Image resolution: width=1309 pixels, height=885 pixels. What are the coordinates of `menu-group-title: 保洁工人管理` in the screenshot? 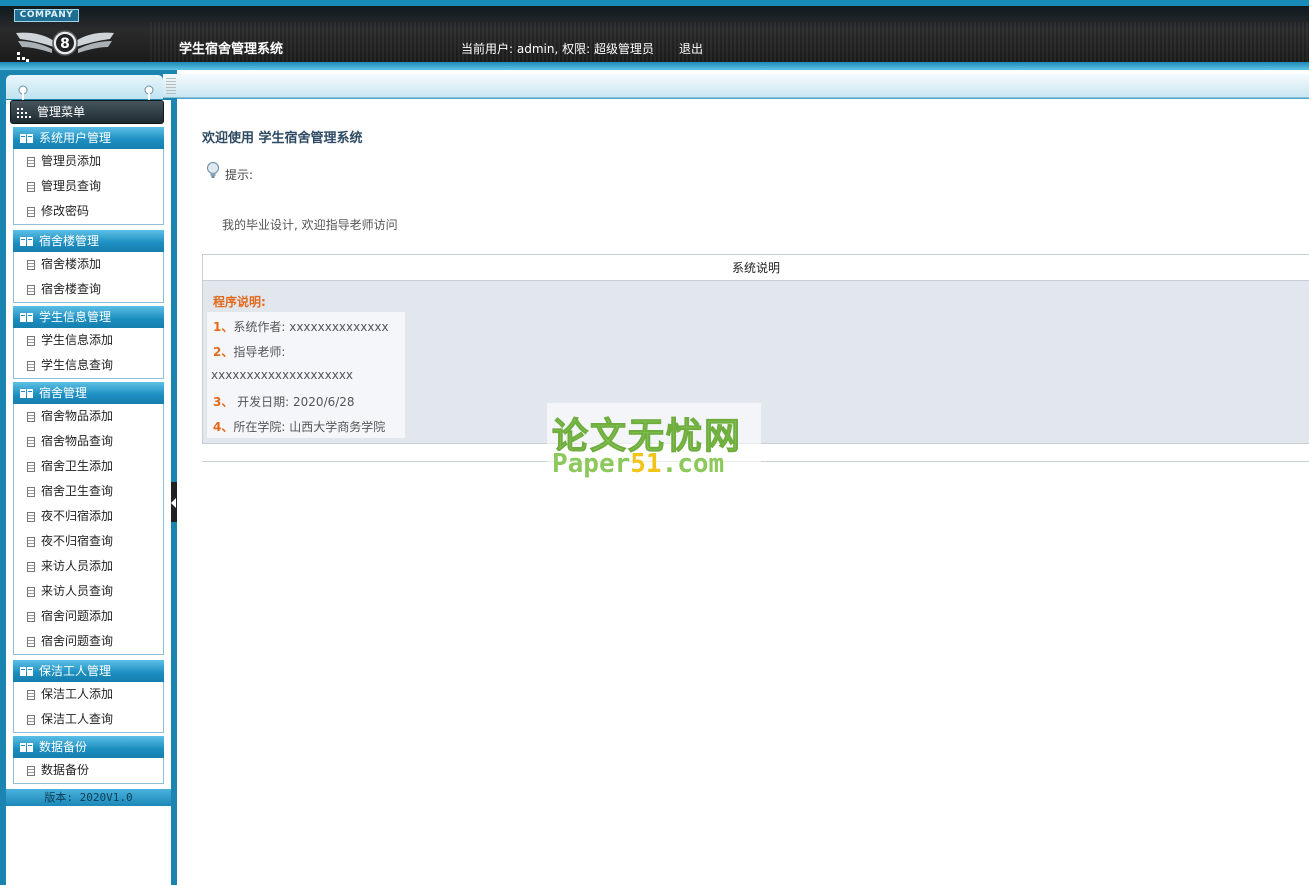 It's located at (75, 671).